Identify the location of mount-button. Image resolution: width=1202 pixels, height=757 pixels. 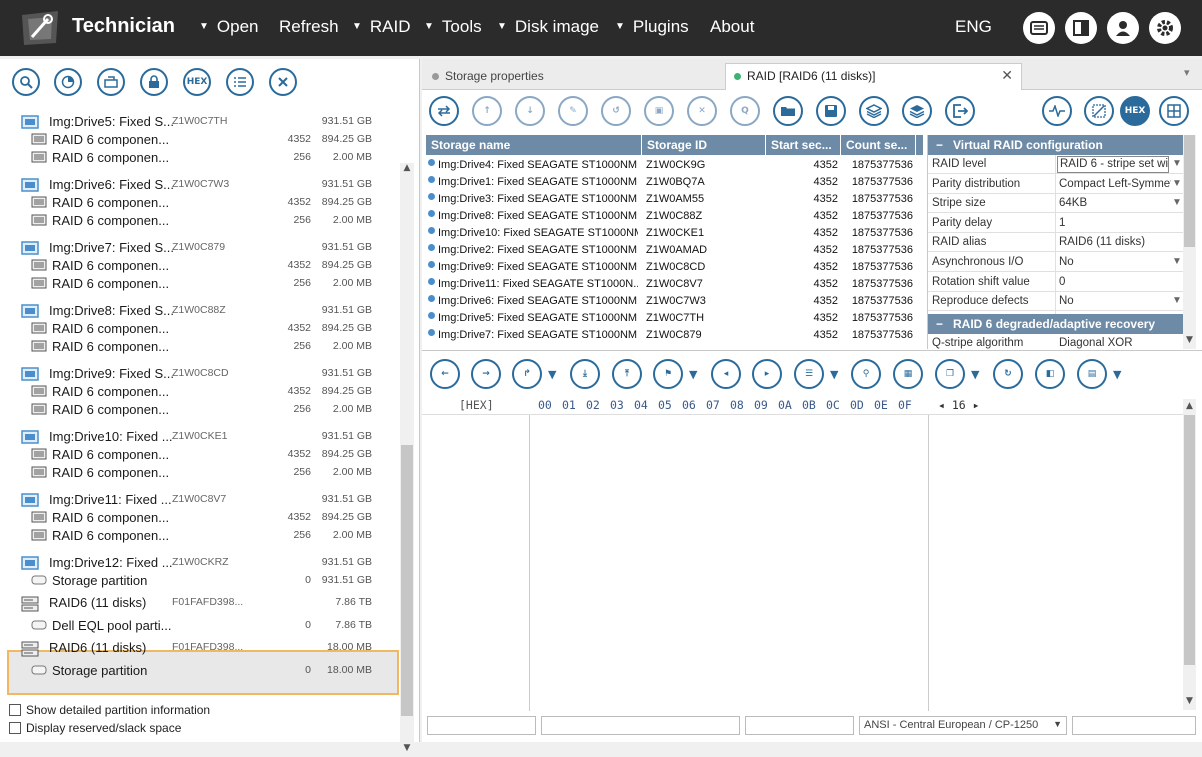
(111, 82).